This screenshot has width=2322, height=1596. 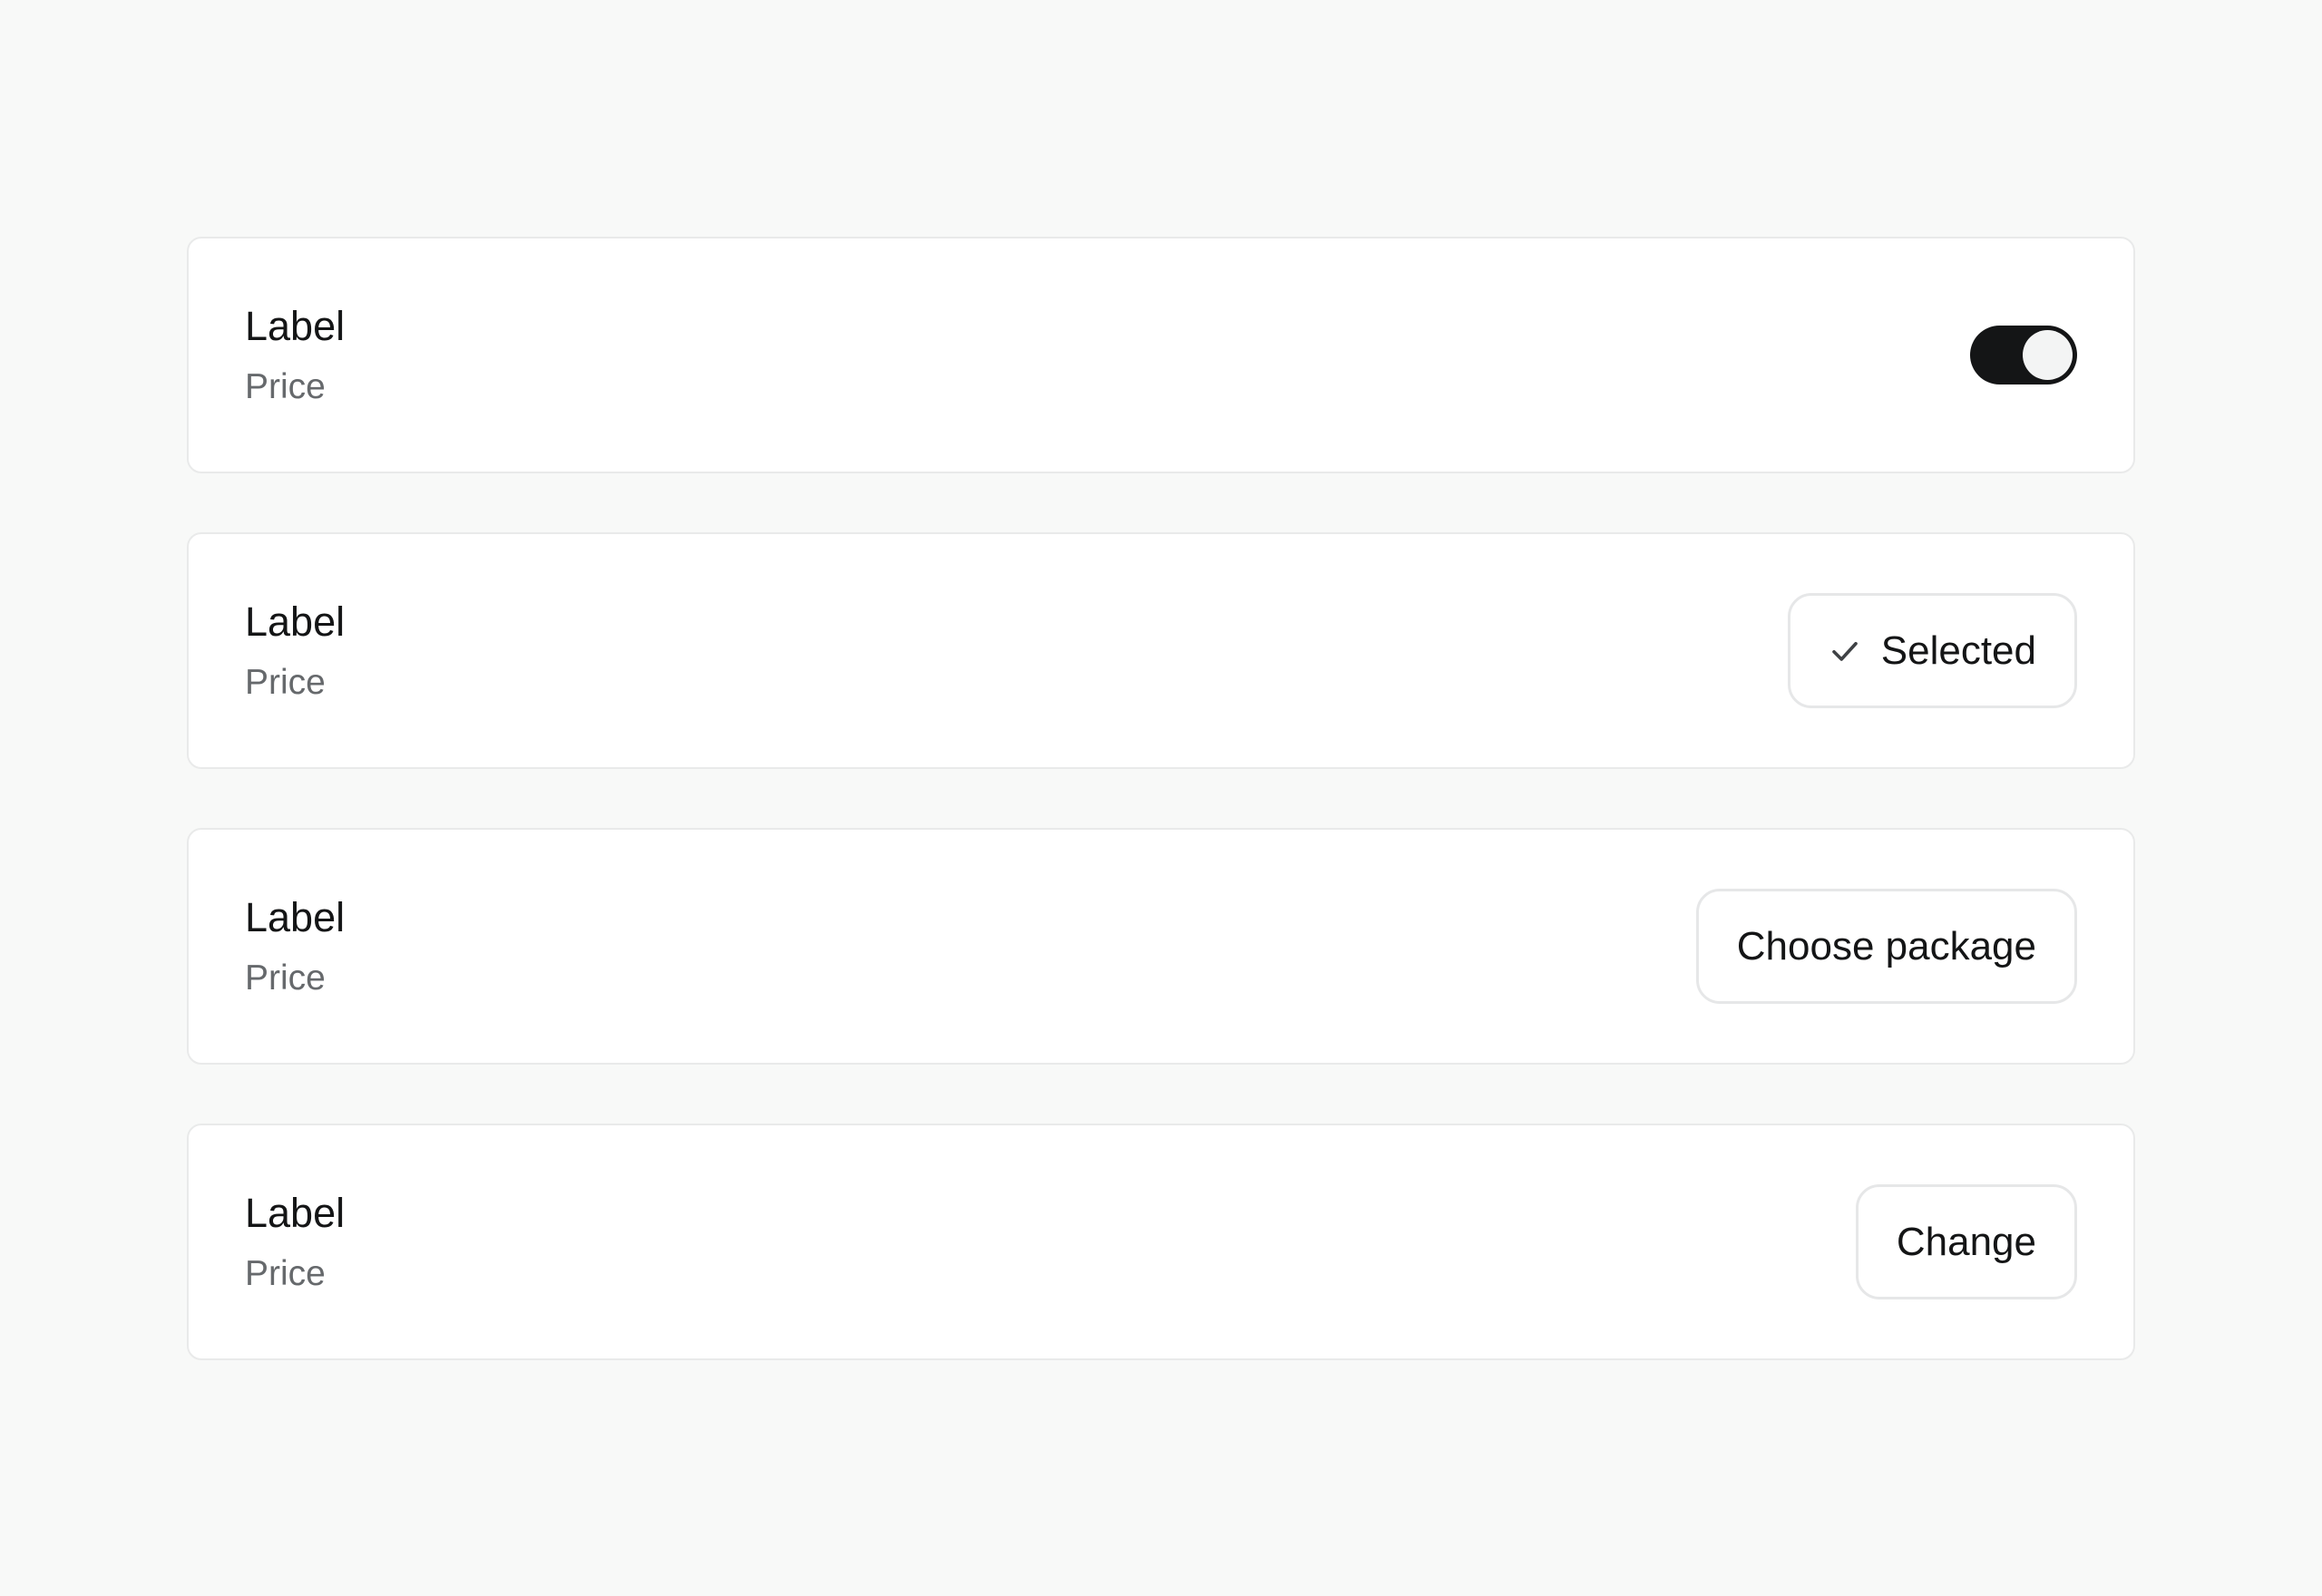 I want to click on package-row: Label Price Selected, so click(x=1161, y=650).